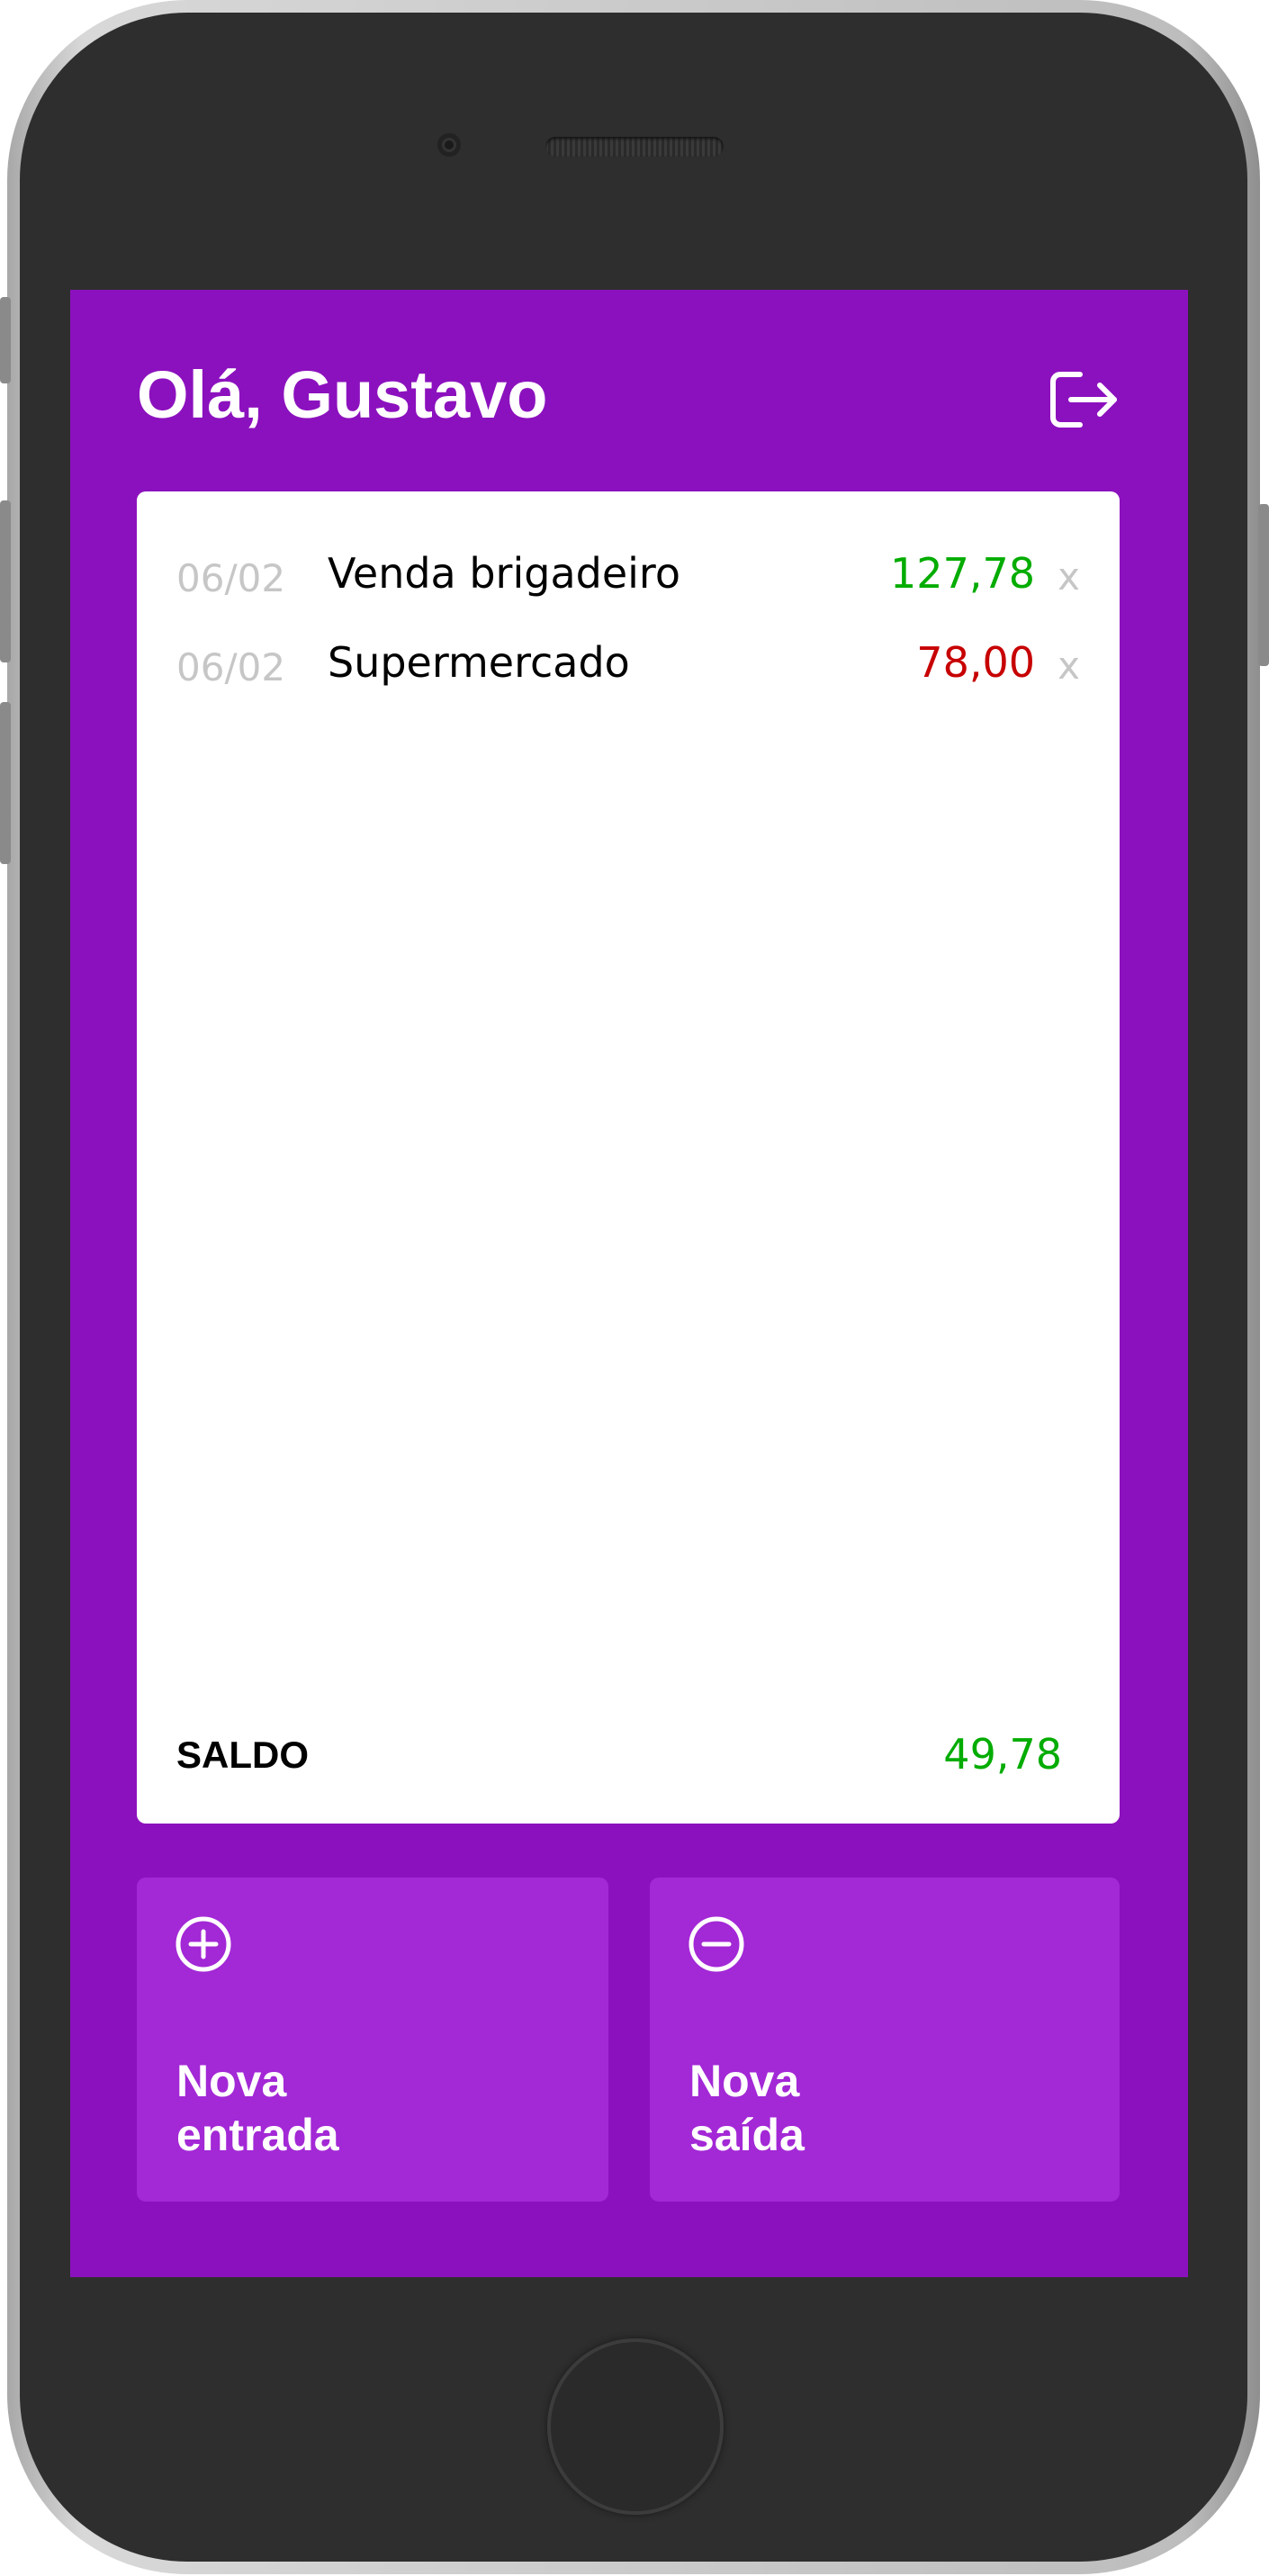 The height and width of the screenshot is (2576, 1269). I want to click on phone-power-button, so click(1263, 585).